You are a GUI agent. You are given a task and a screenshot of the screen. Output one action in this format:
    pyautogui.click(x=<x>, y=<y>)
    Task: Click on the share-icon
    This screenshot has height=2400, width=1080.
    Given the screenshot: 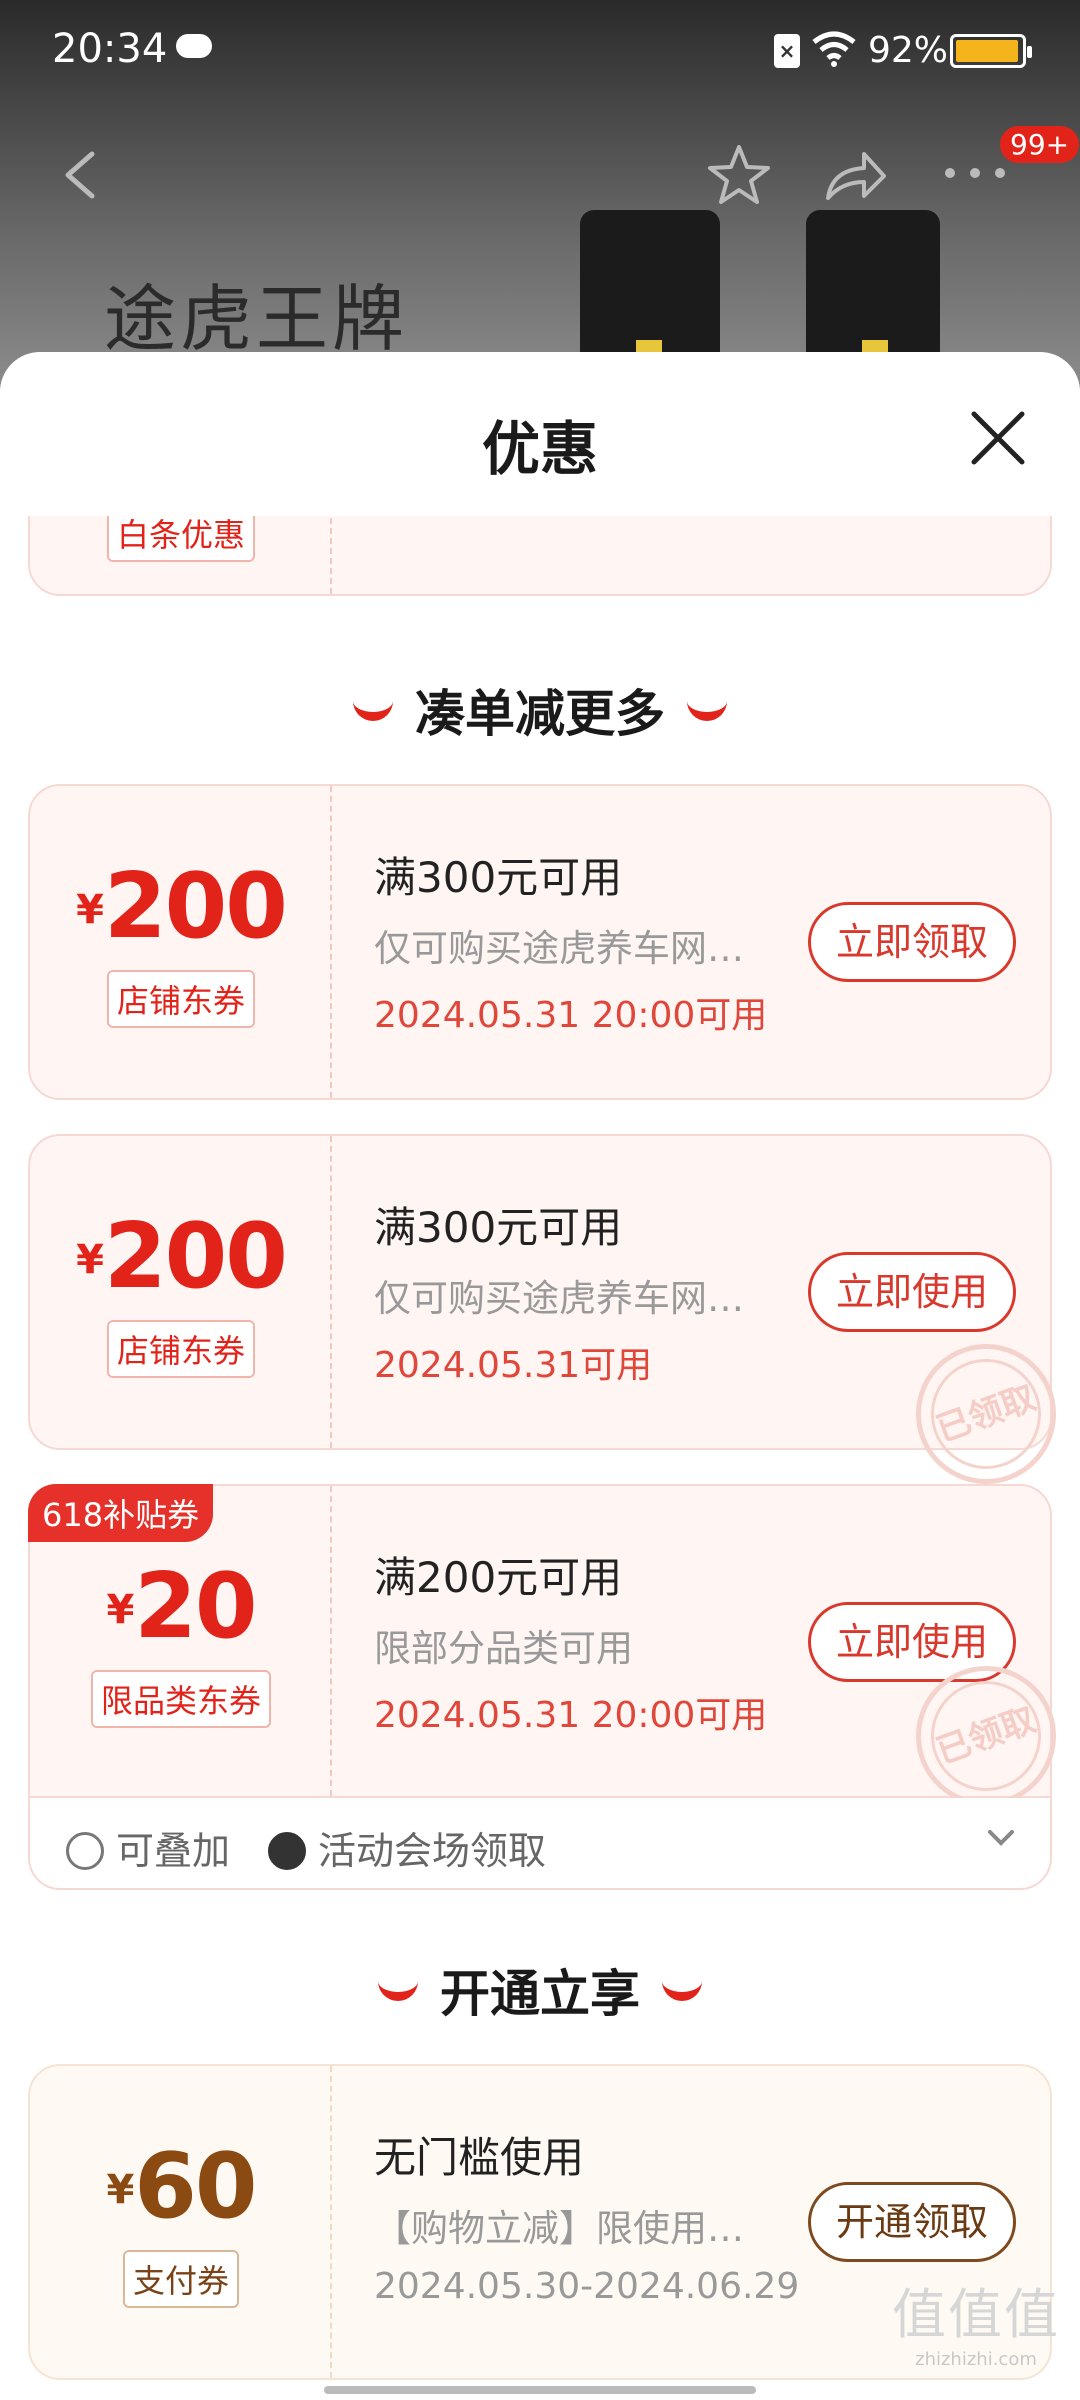 What is the action you would take?
    pyautogui.click(x=855, y=176)
    